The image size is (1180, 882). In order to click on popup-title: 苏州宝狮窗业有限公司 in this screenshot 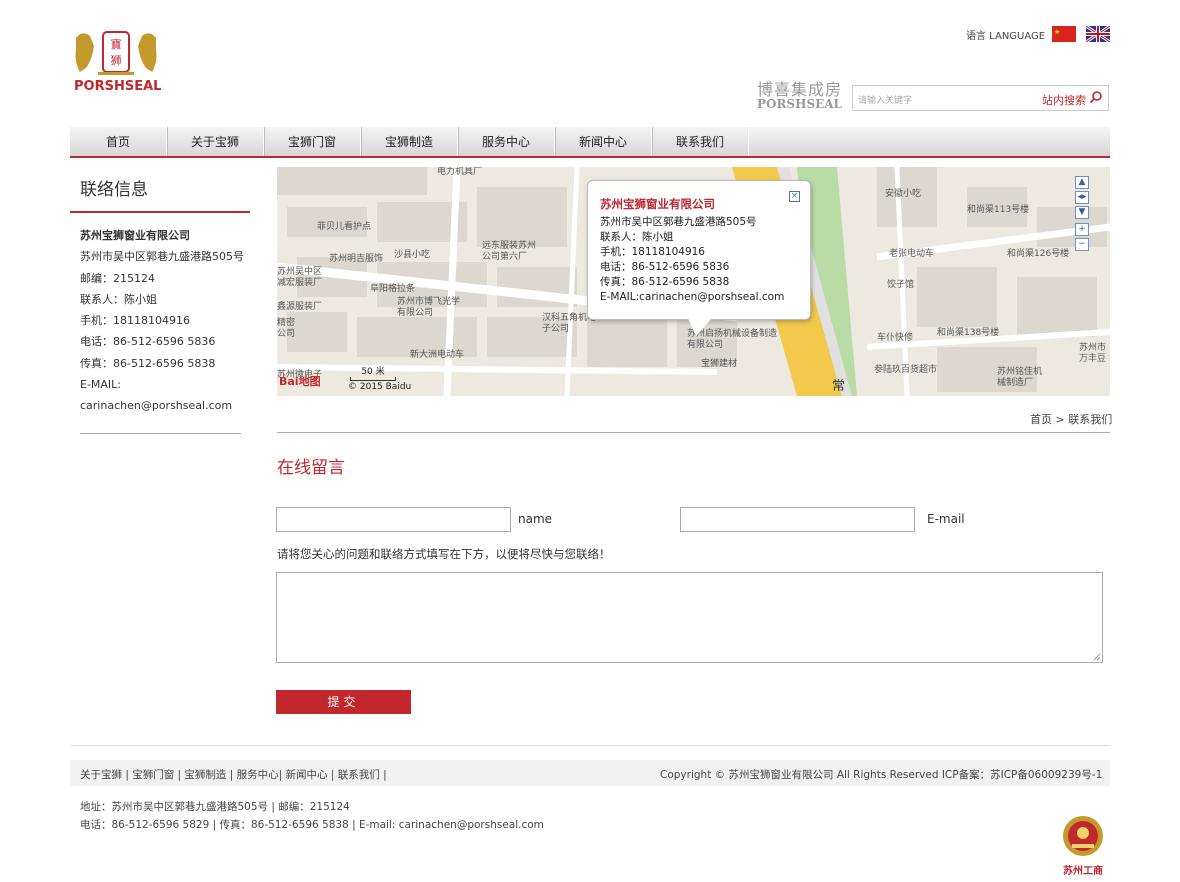, I will do `click(657, 204)`.